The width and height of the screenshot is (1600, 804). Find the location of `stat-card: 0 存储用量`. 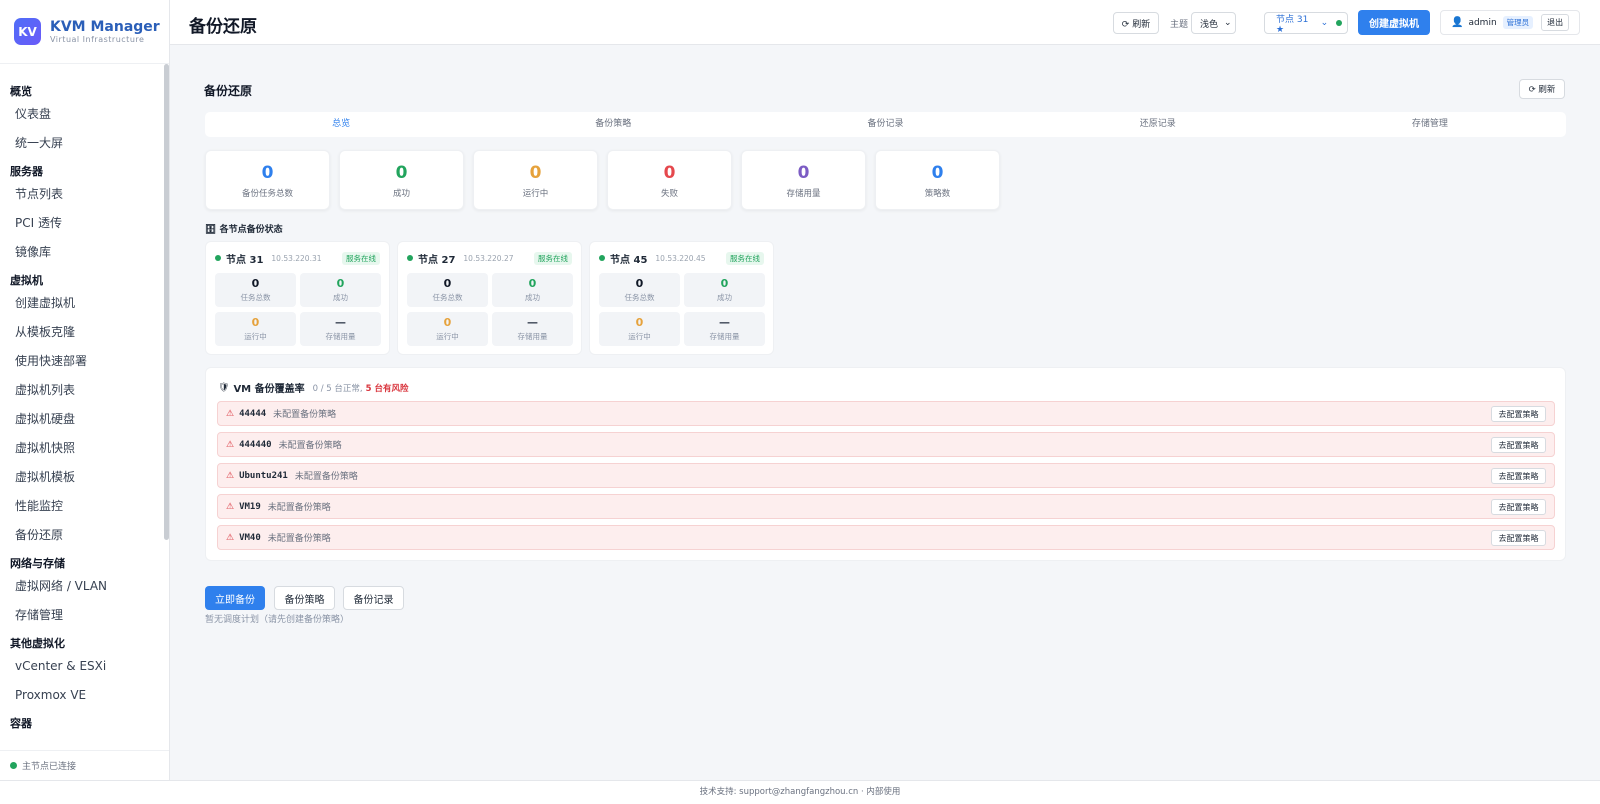

stat-card: 0 存储用量 is located at coordinates (803, 180).